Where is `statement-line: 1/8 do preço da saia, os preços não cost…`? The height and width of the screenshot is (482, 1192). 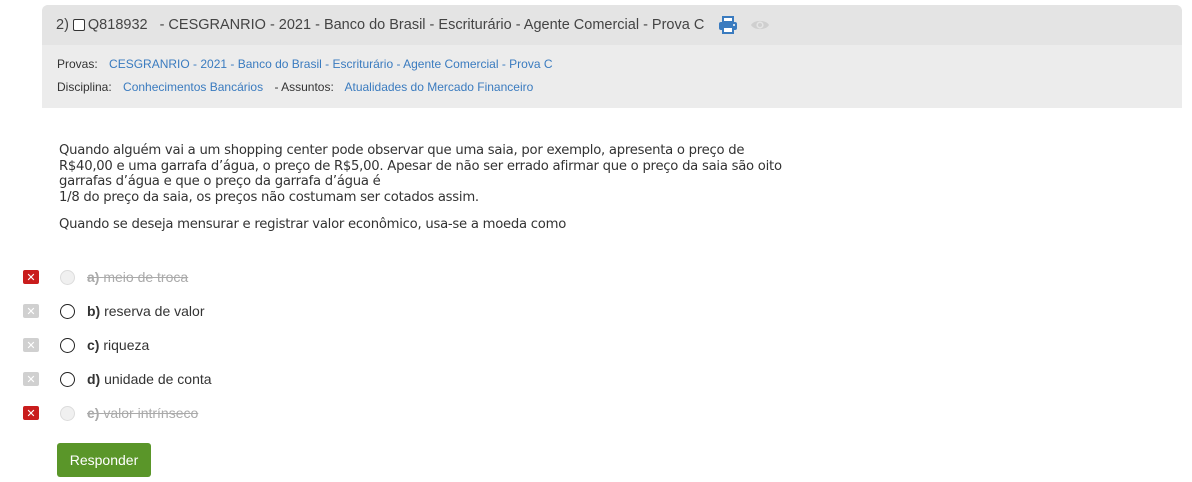 statement-line: 1/8 do preço da saia, os preços não cost… is located at coordinates (269, 197).